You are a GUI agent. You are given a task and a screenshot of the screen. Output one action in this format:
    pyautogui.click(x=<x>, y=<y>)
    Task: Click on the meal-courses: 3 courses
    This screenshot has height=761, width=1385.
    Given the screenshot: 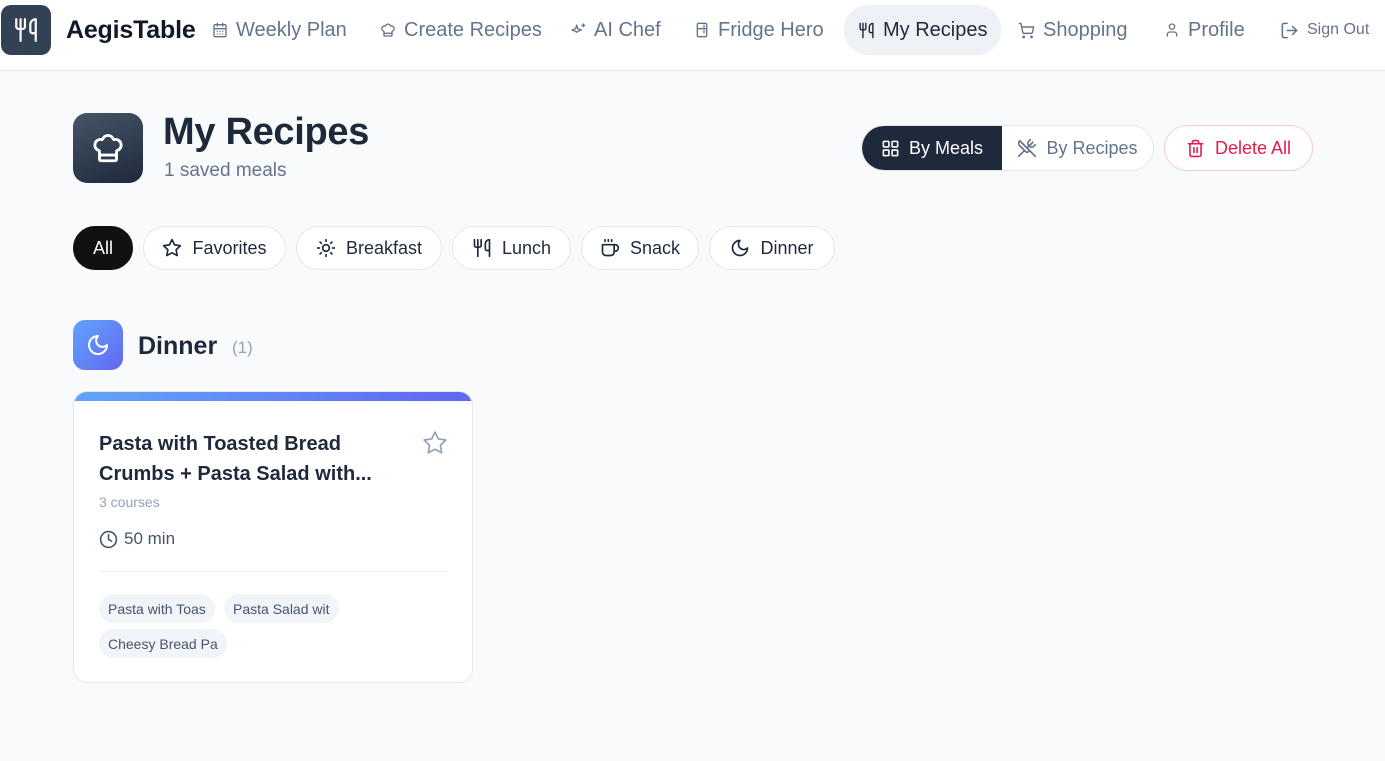 What is the action you would take?
    pyautogui.click(x=129, y=502)
    